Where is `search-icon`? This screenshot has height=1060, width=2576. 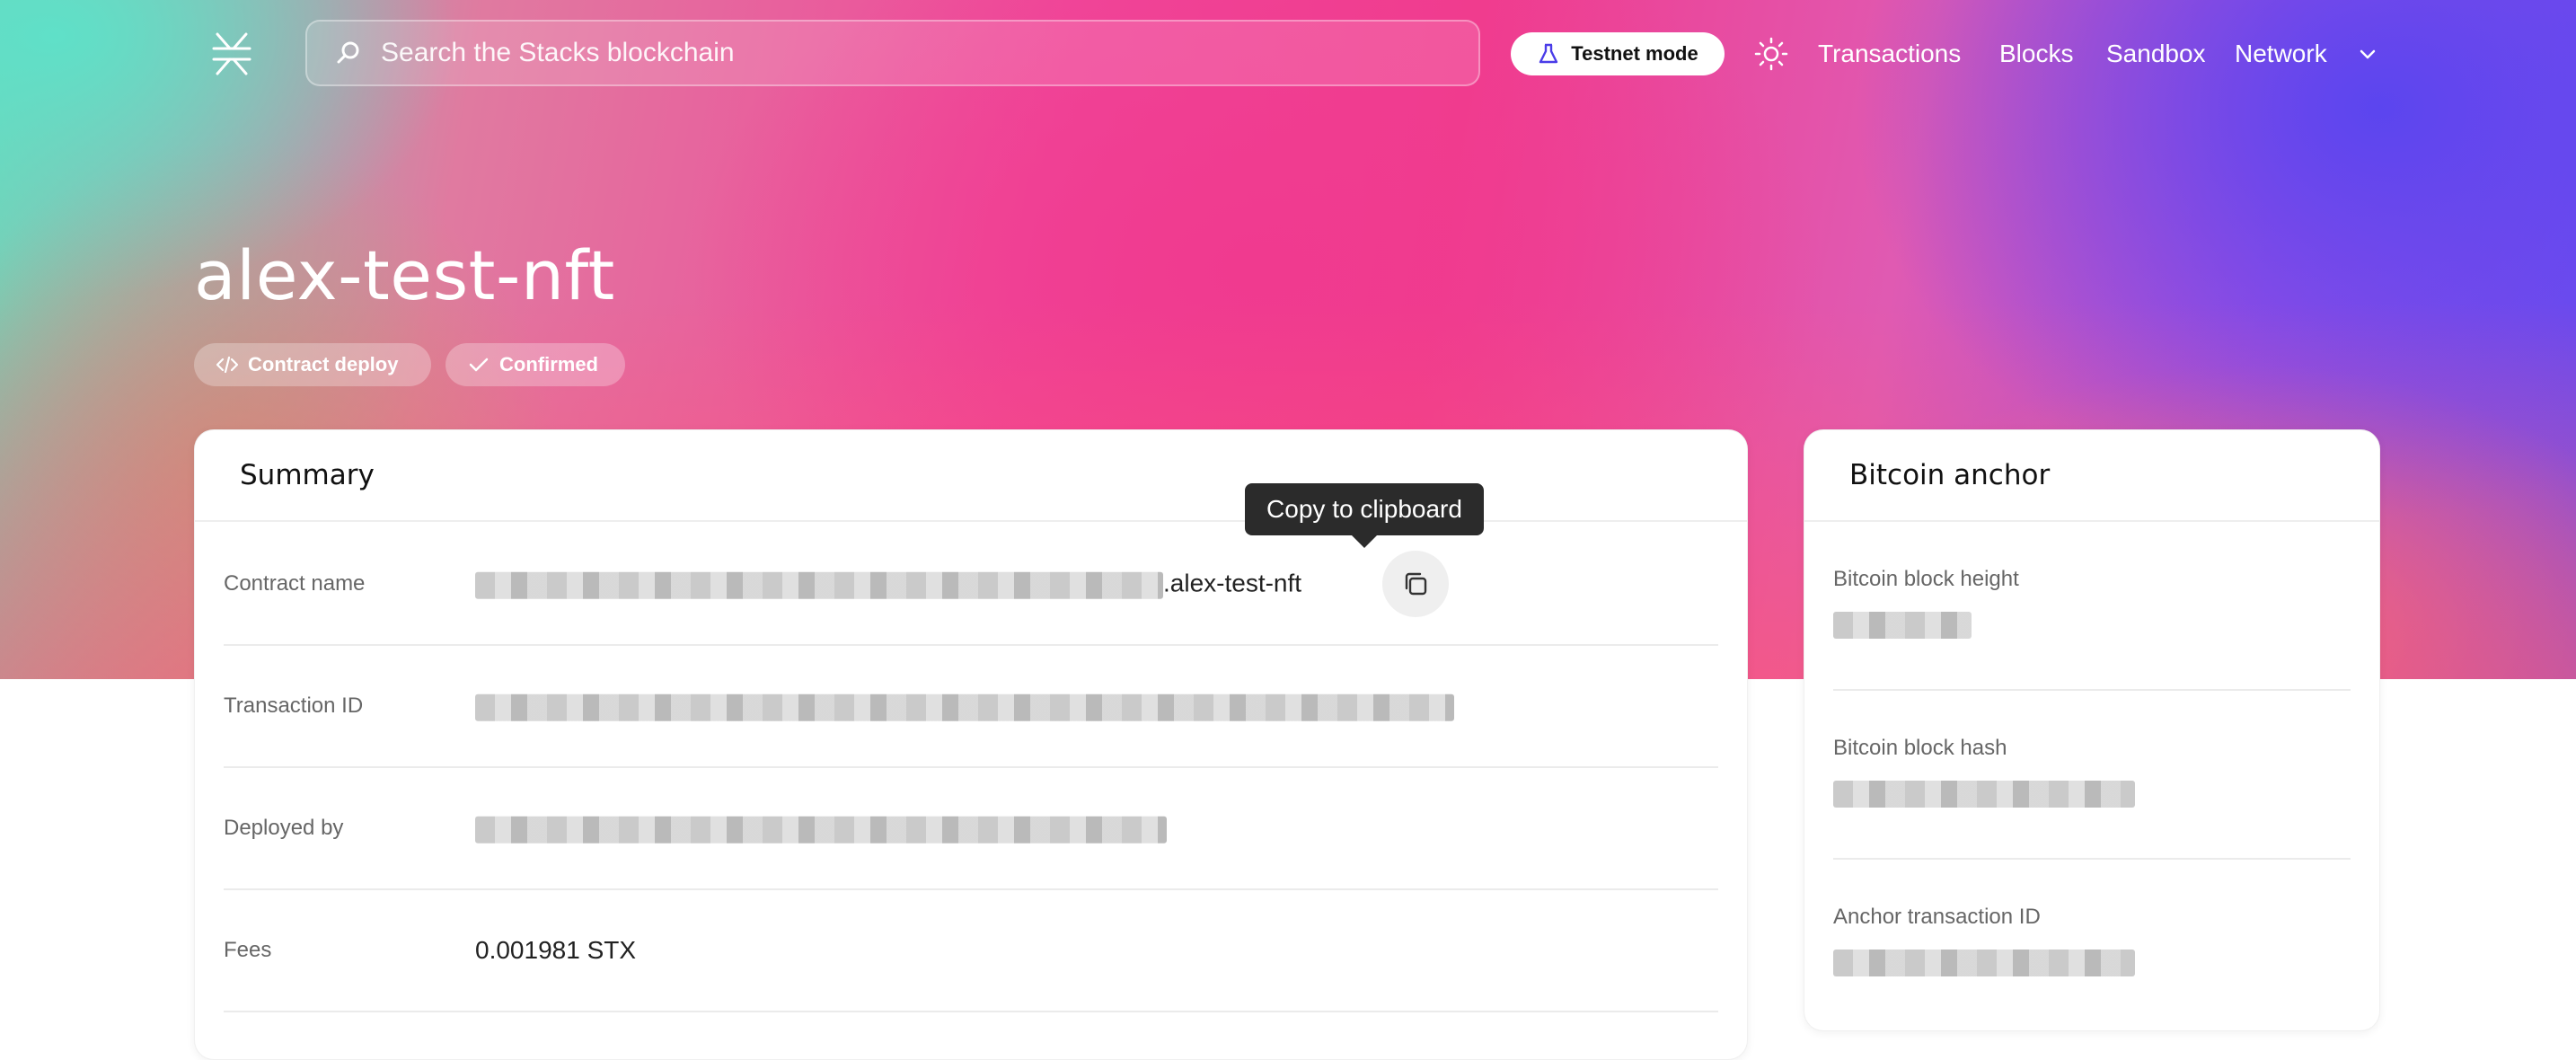 search-icon is located at coordinates (348, 53).